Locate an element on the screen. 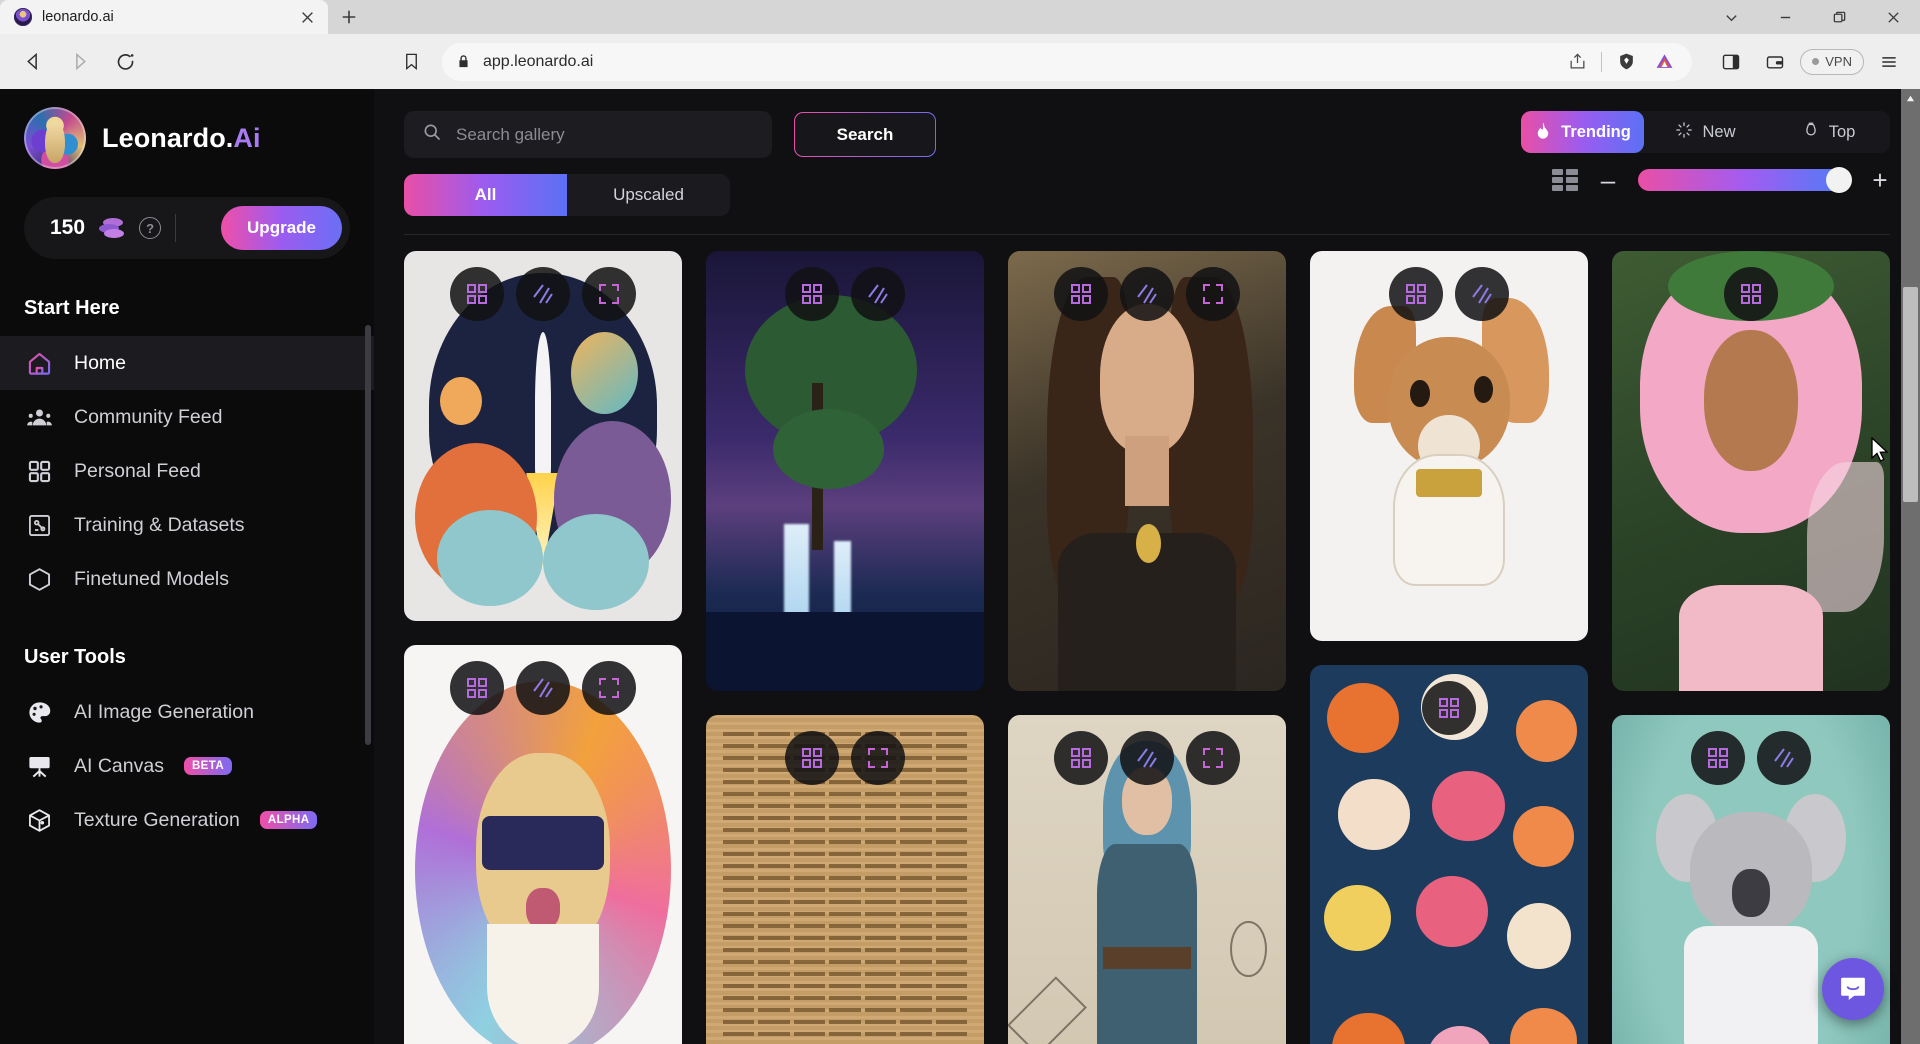  zoom-out-button: – is located at coordinates (1608, 180).